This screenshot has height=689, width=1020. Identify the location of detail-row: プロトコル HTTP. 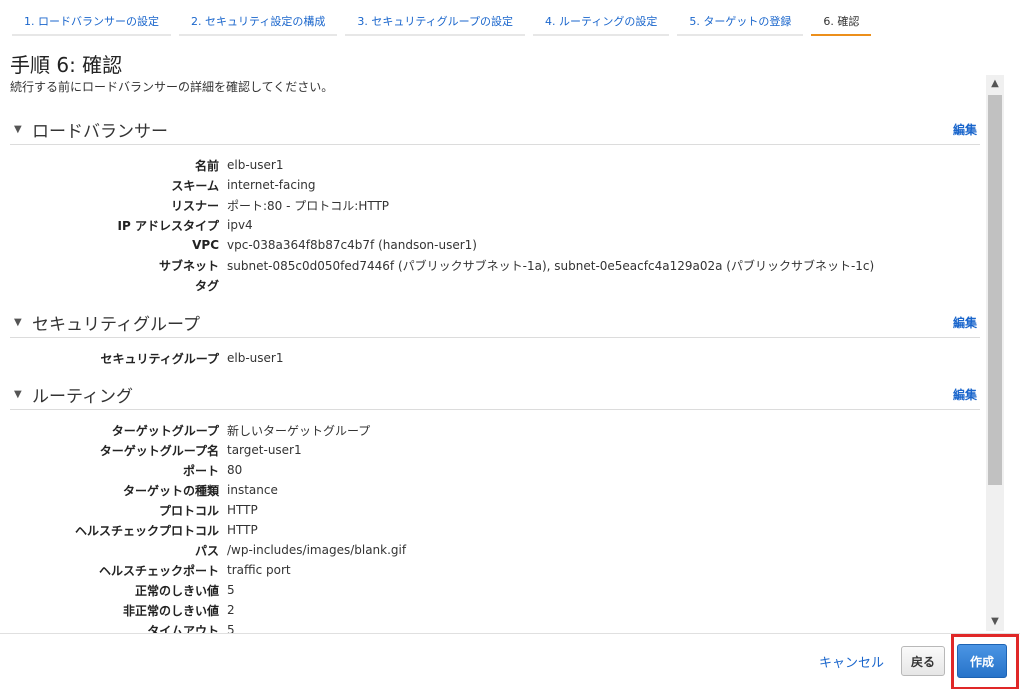
(495, 510).